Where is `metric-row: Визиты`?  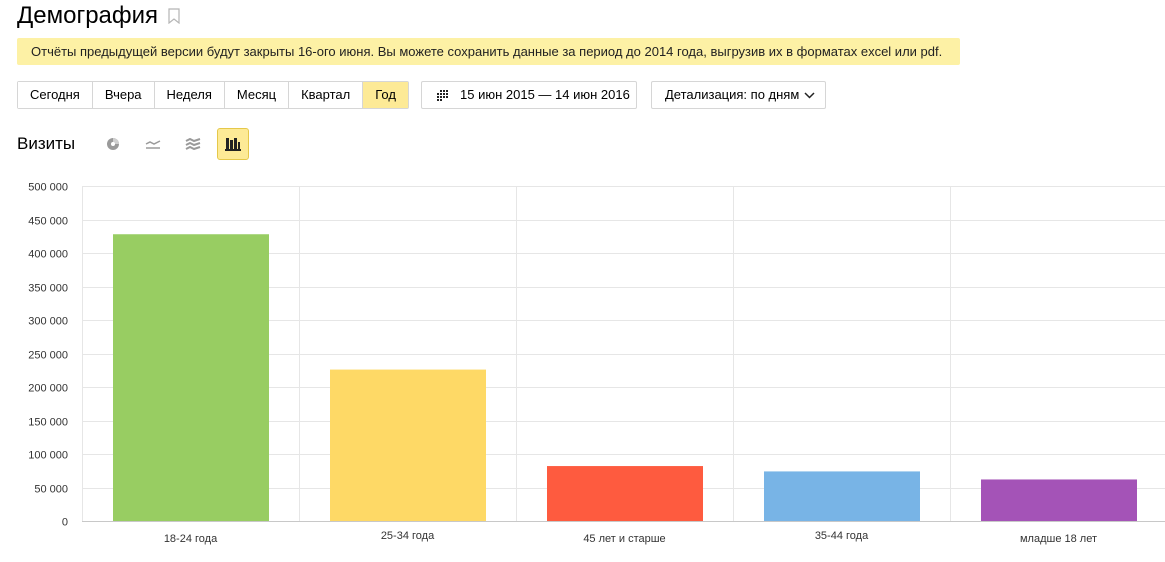 metric-row: Визиты is located at coordinates (137, 144).